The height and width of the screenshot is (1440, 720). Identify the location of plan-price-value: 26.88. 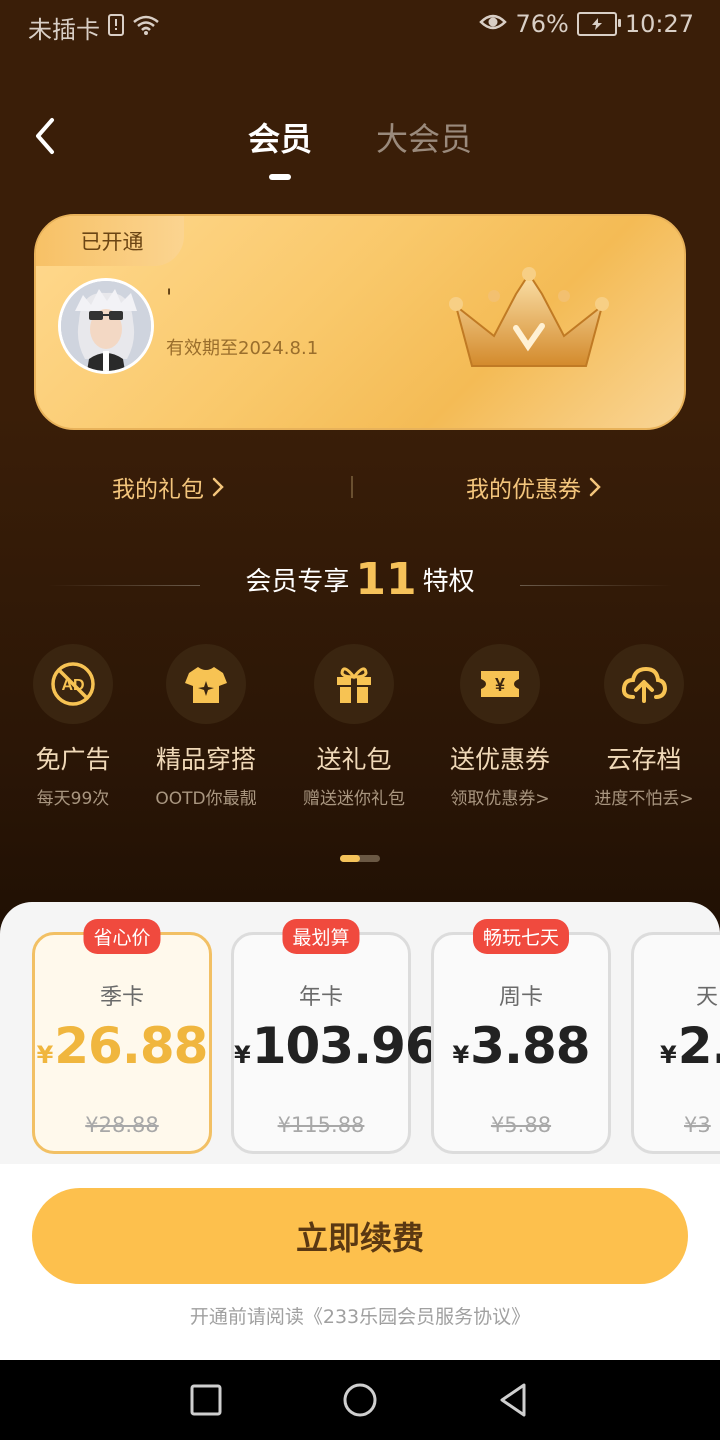
(131, 1046).